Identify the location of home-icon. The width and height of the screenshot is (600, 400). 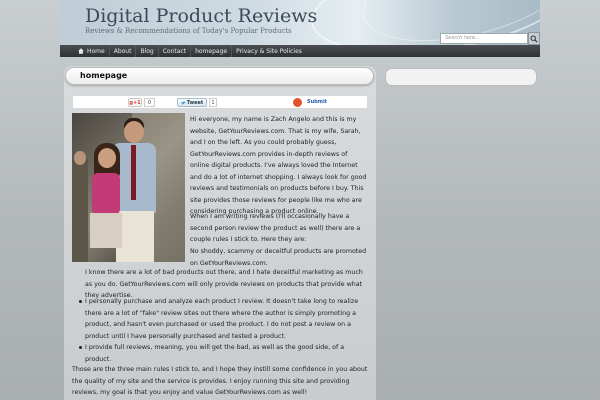
(81, 51).